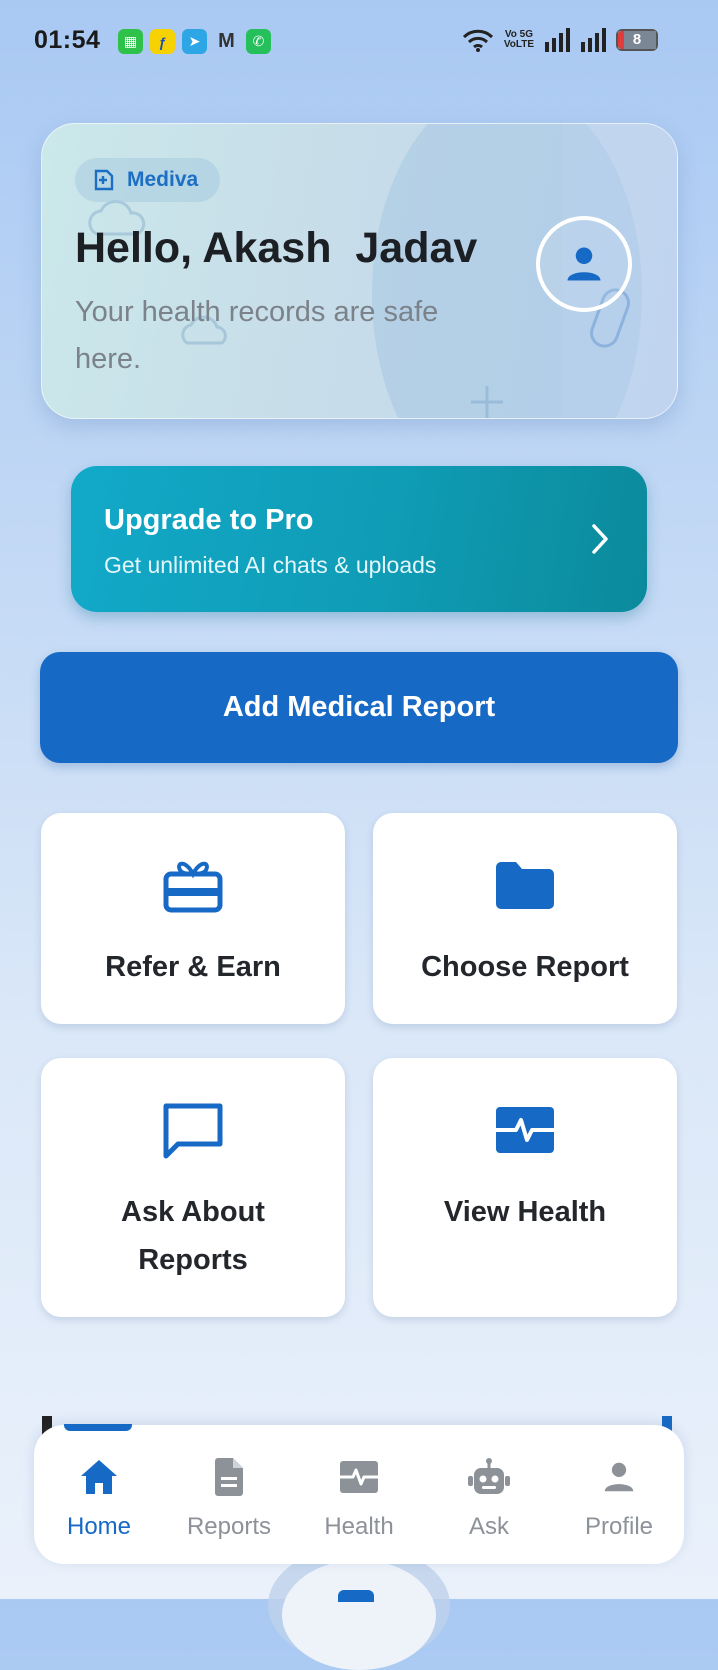 This screenshot has width=718, height=1670. I want to click on active-tab-indicator, so click(98, 1427).